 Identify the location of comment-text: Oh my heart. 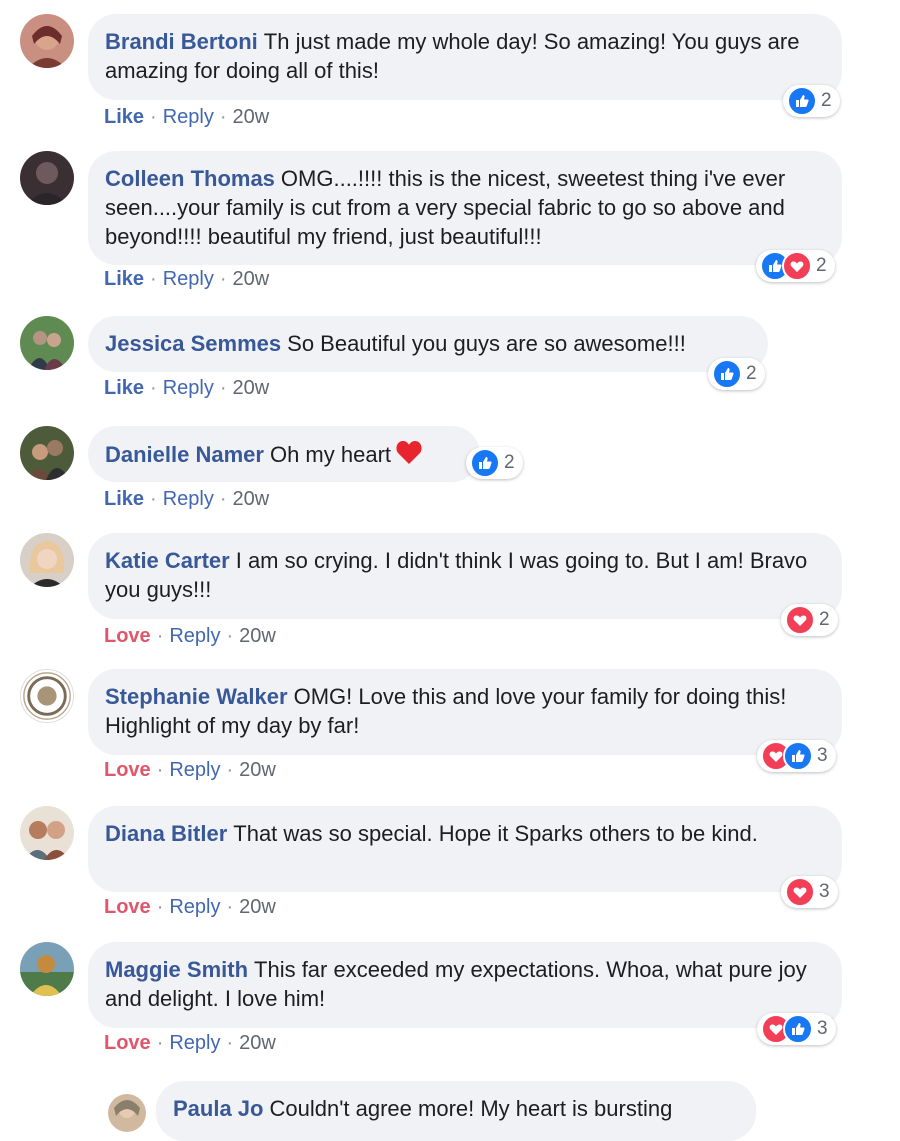
(330, 454).